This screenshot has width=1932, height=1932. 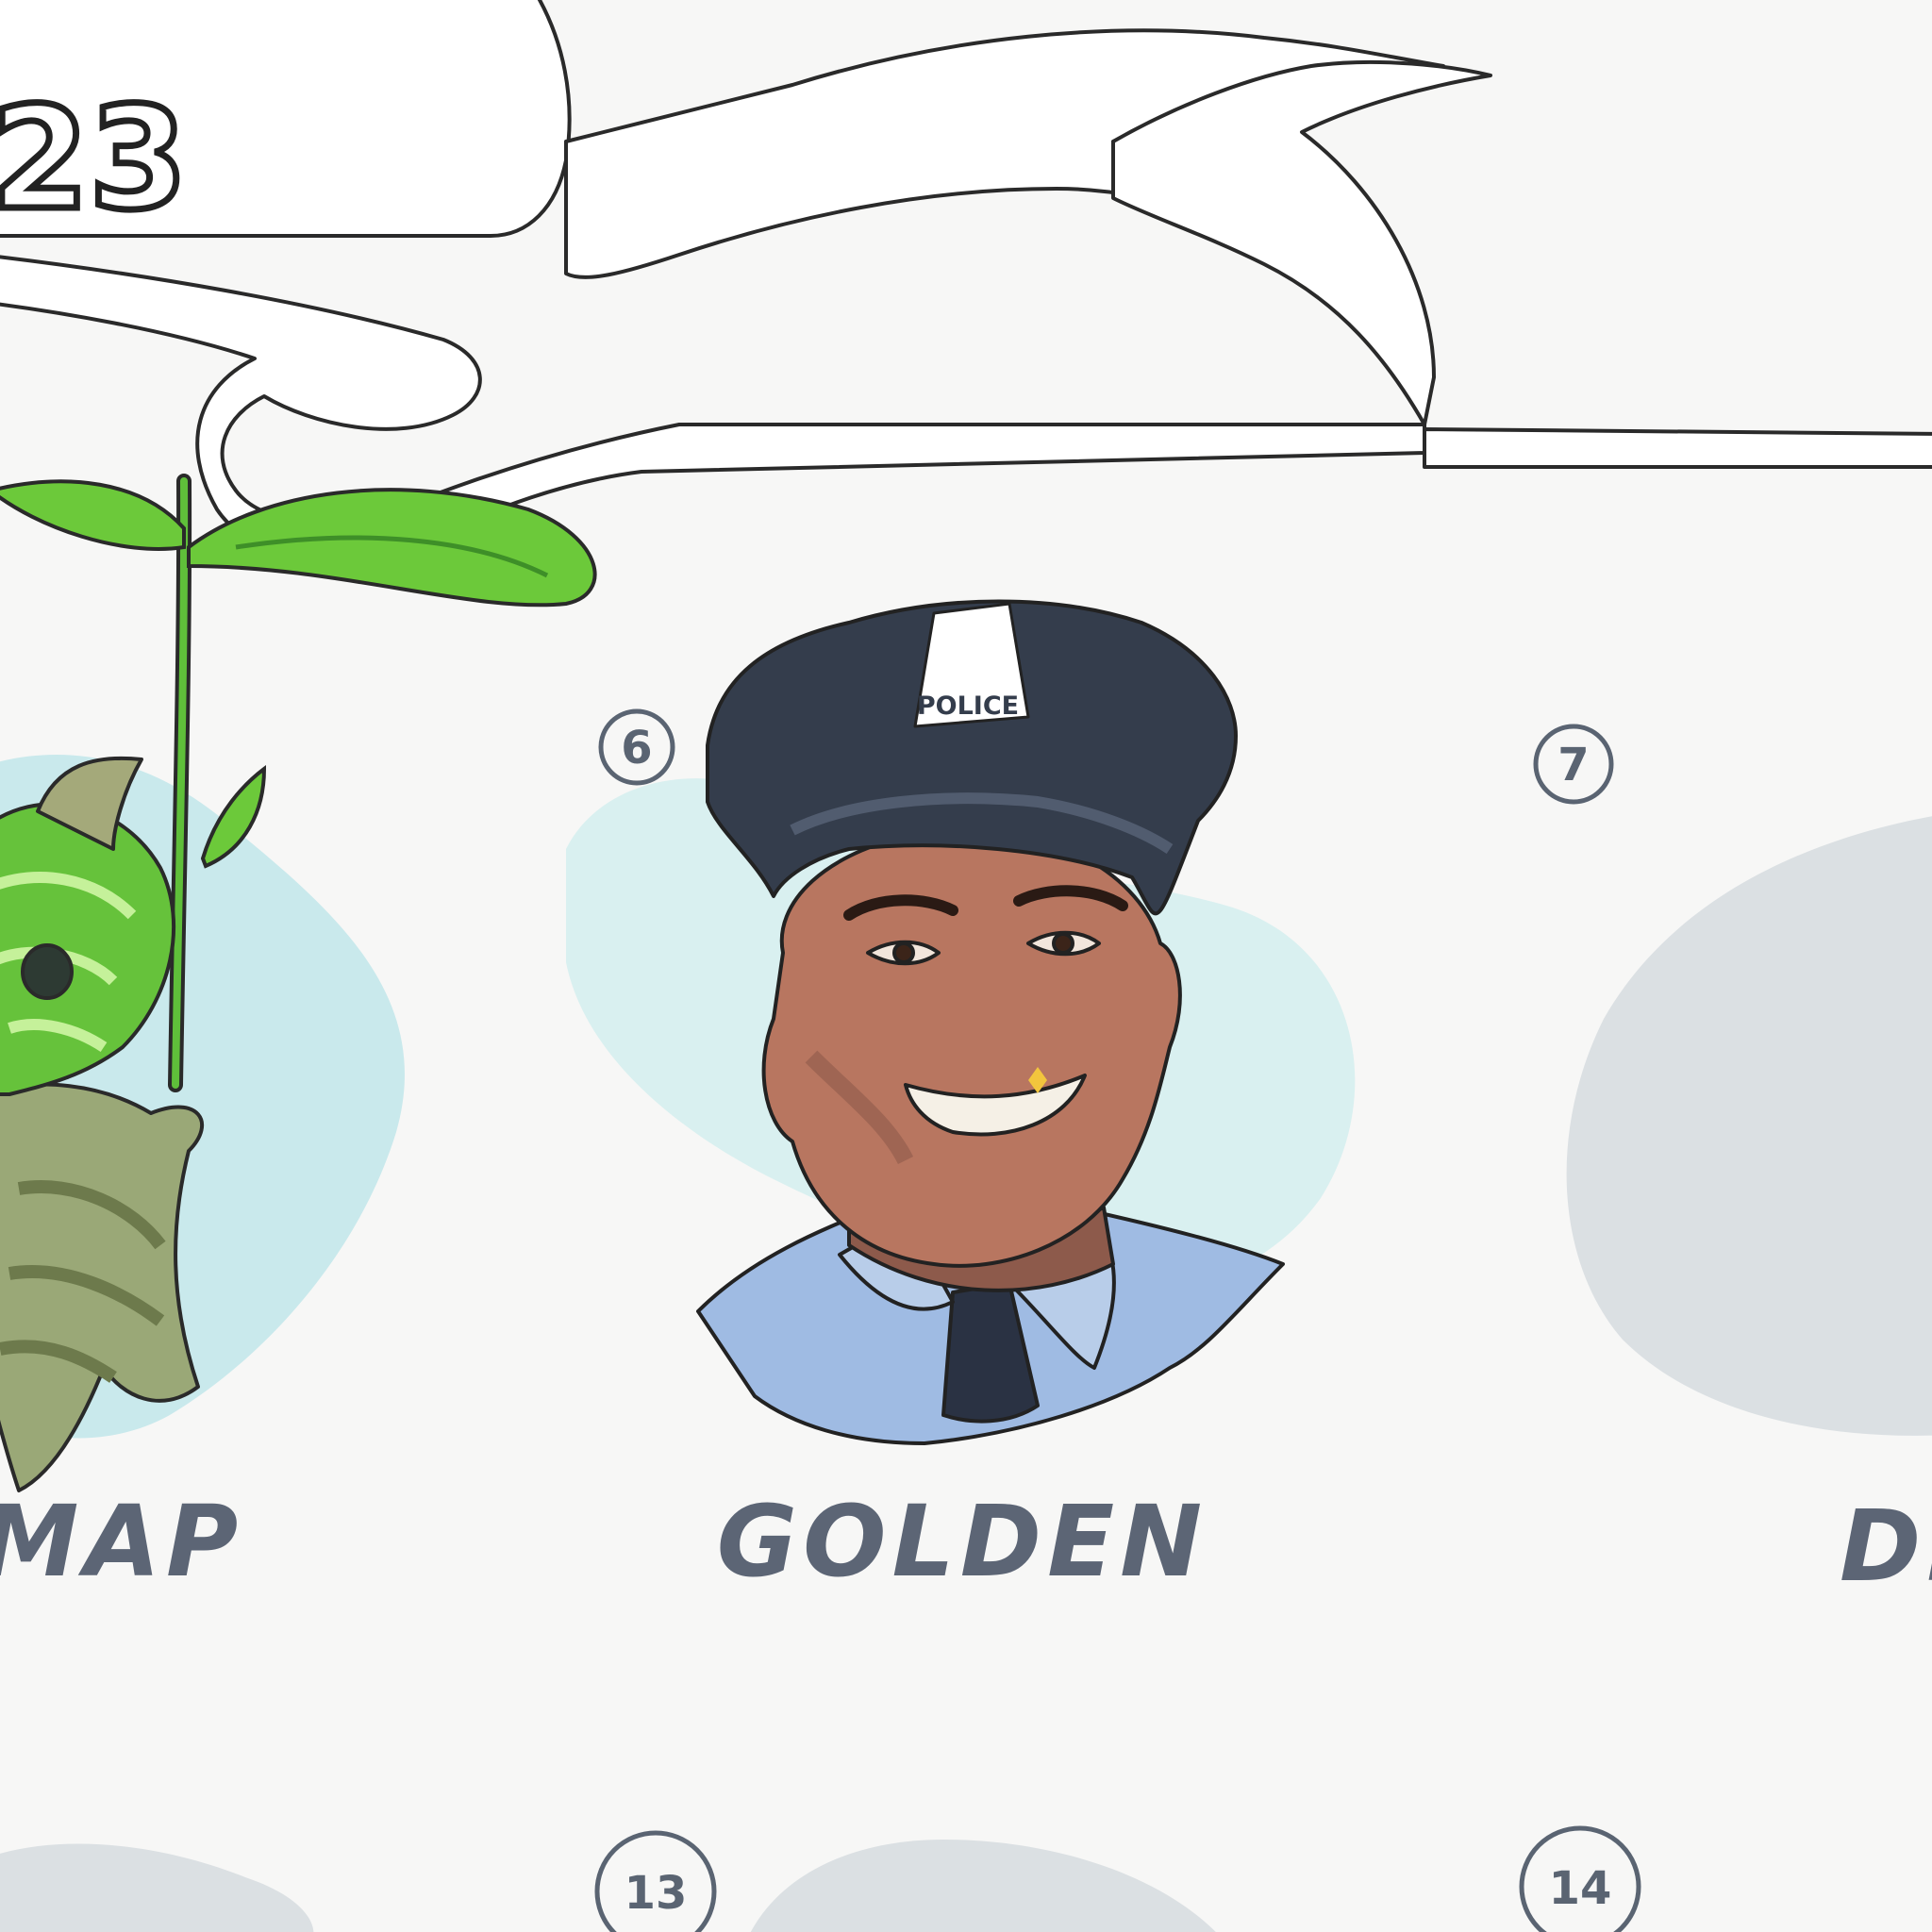 What do you see at coordinates (968, 706) in the screenshot?
I see `cap-badge-text: POLICE` at bounding box center [968, 706].